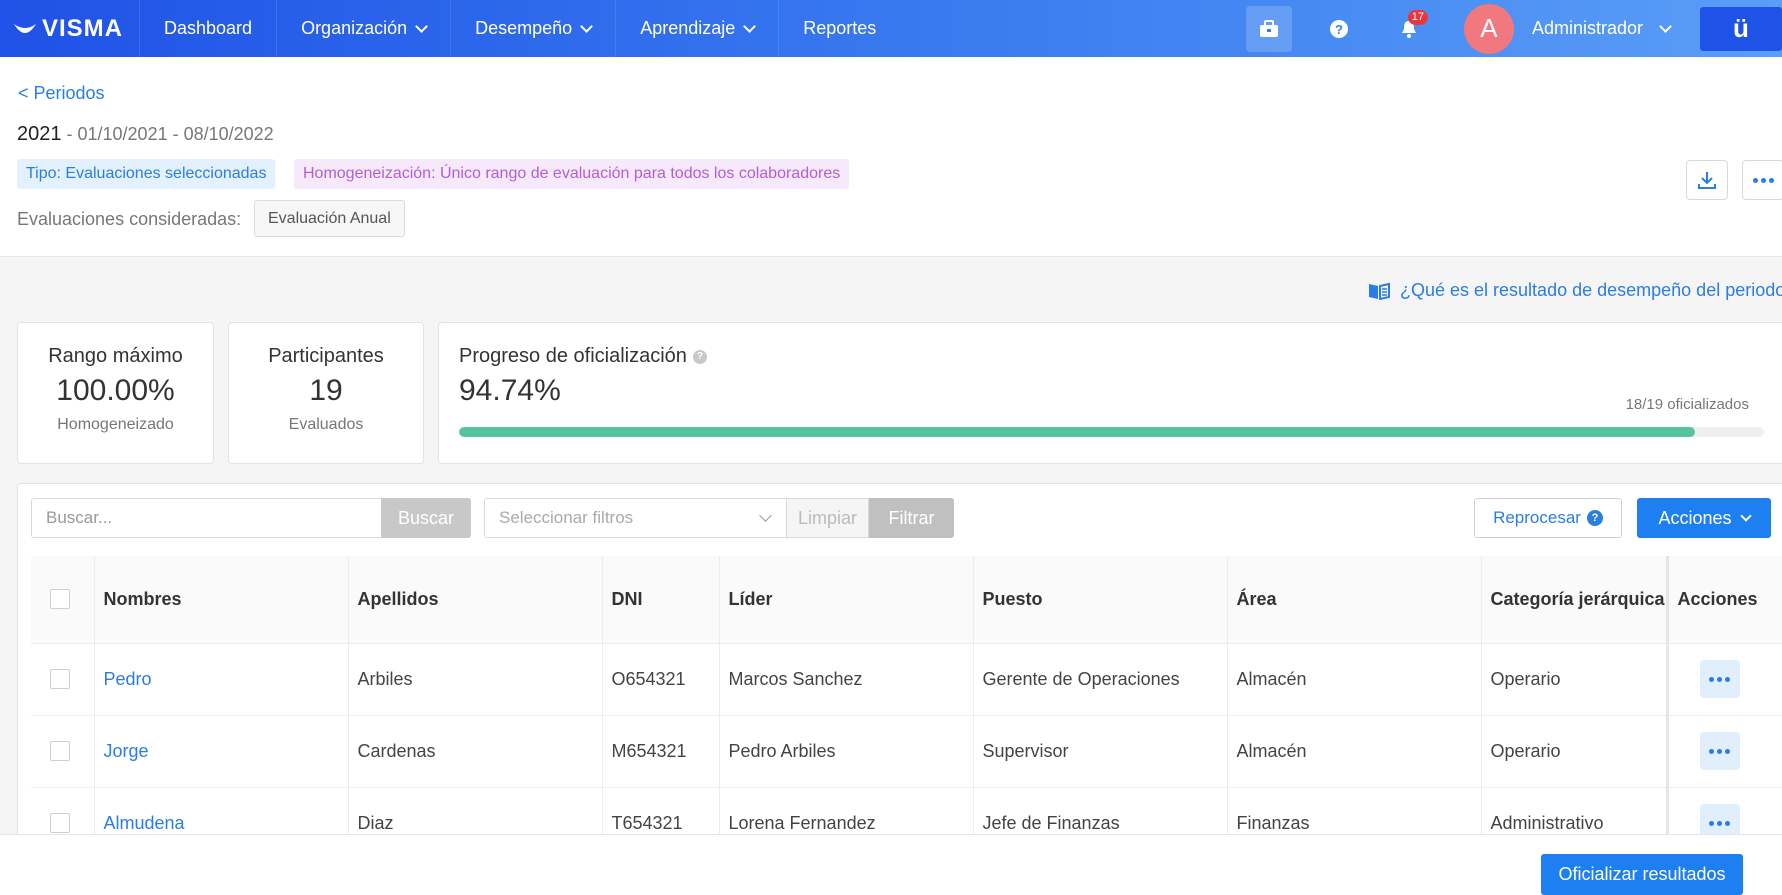  I want to click on col-lider: Líder, so click(846, 600).